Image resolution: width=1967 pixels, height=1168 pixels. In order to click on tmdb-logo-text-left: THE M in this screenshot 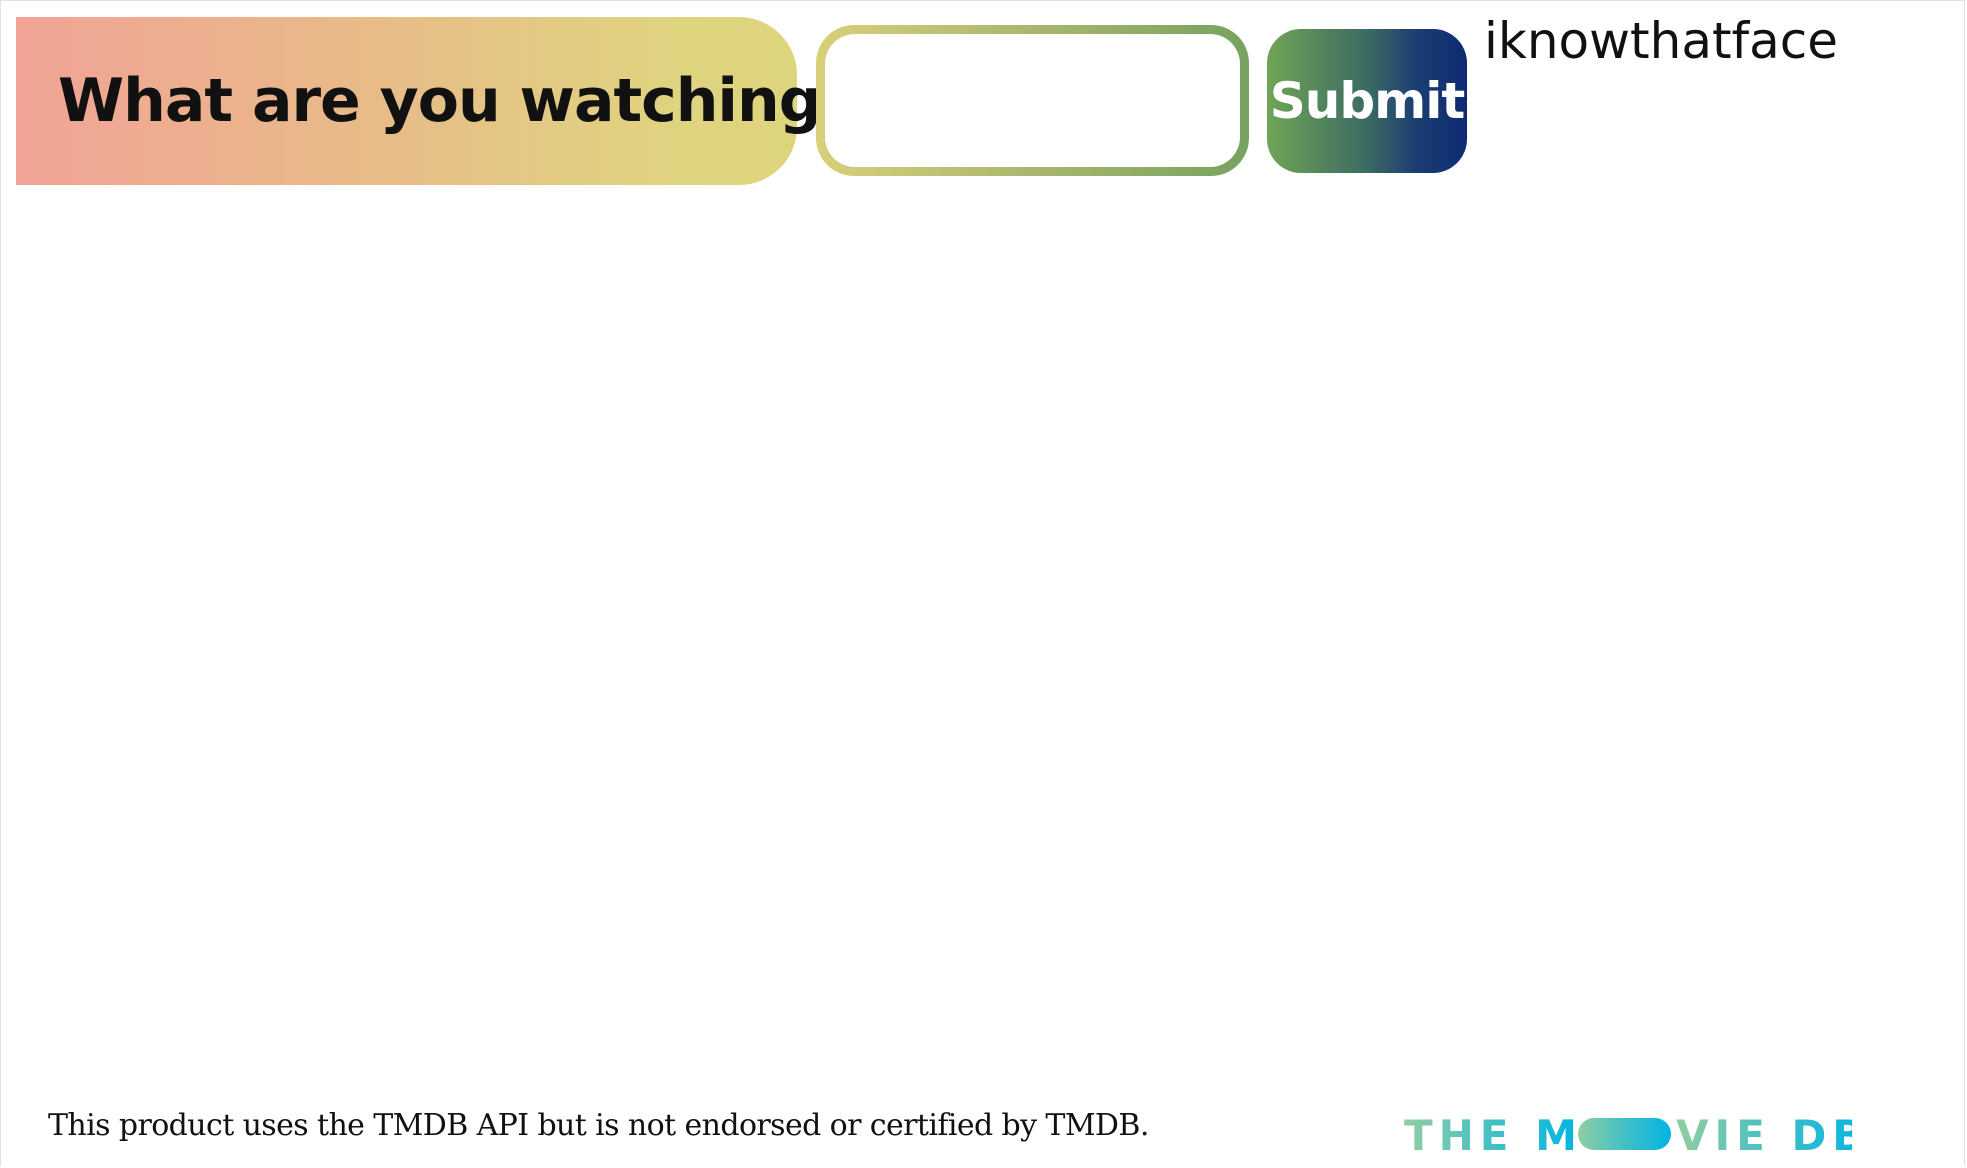, I will do `click(1493, 1133)`.